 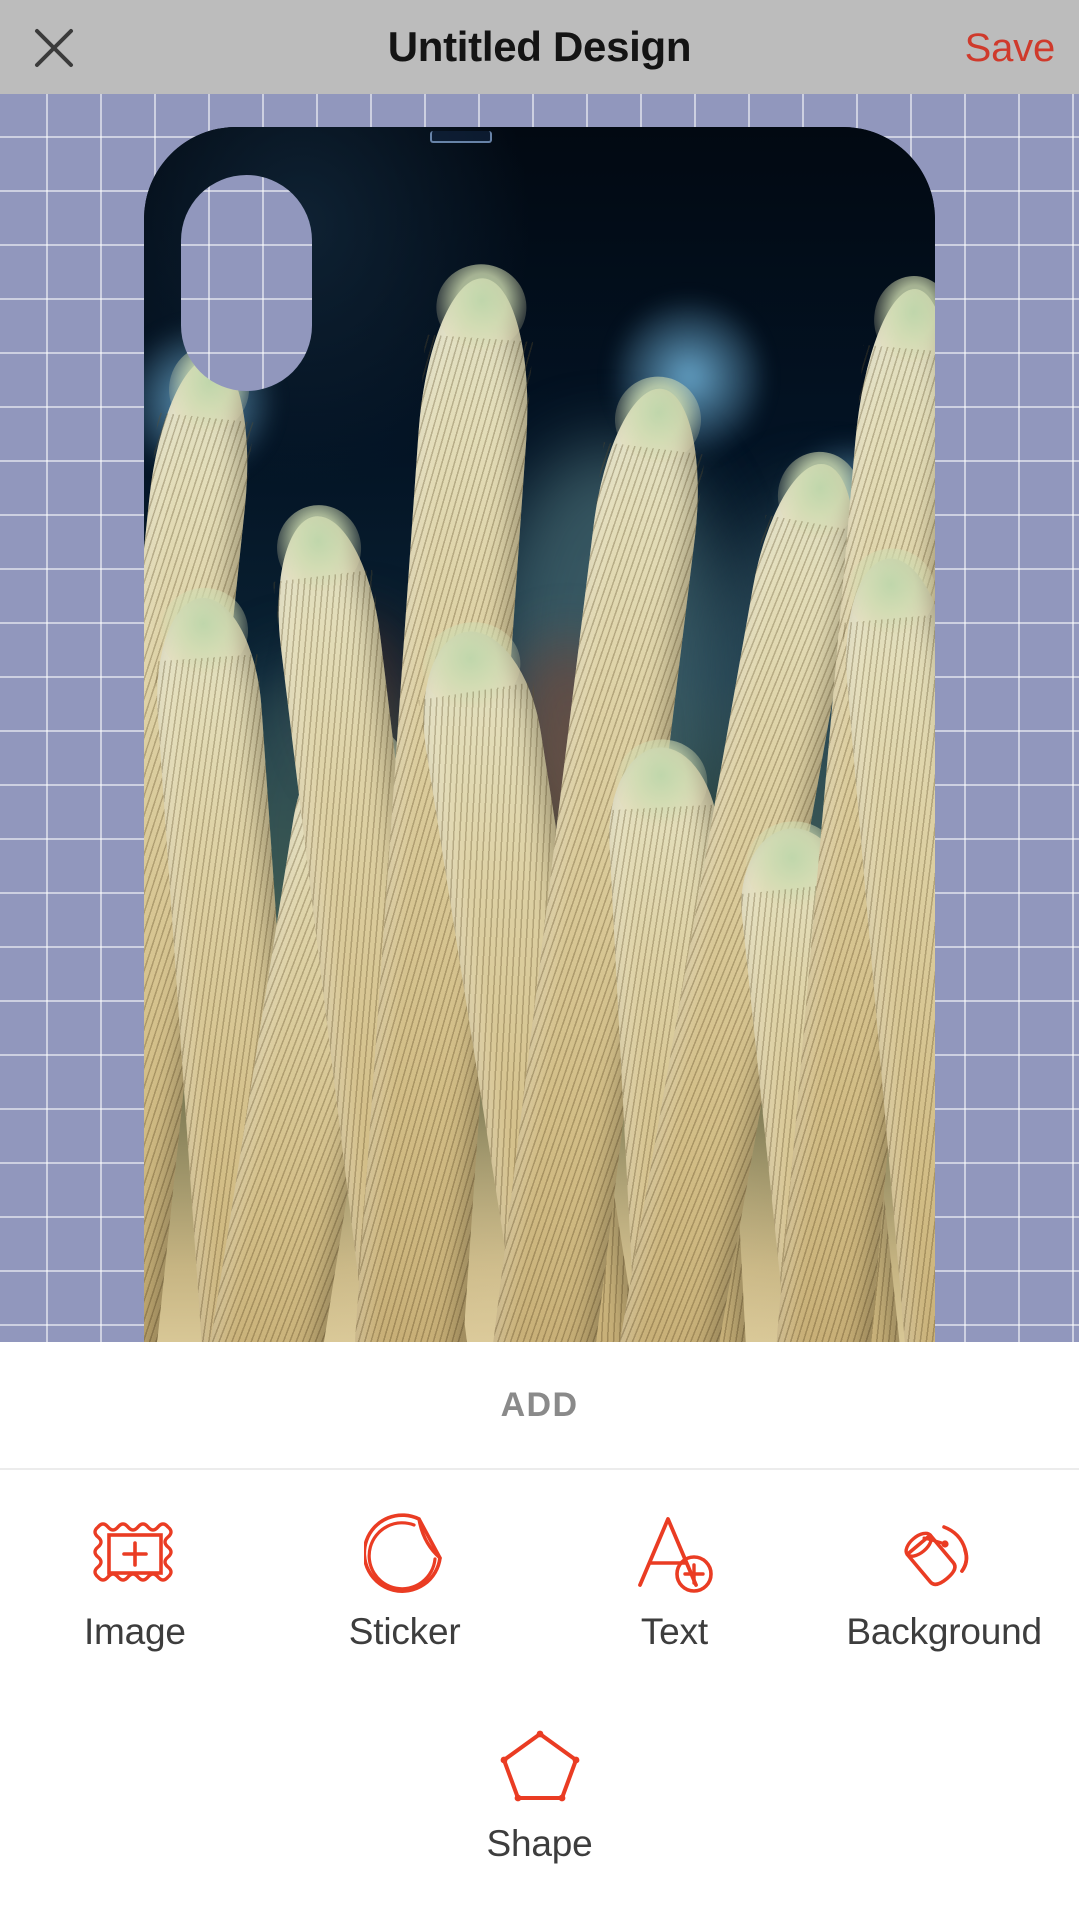 What do you see at coordinates (1010, 48) in the screenshot?
I see `save-button: Save` at bounding box center [1010, 48].